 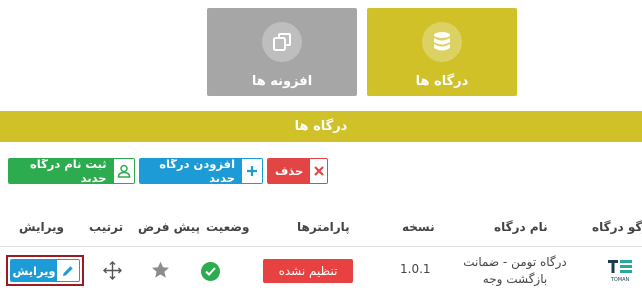 What do you see at coordinates (61, 171) in the screenshot?
I see `register-gateway-button-label: ثبت نام درگاه جدید` at bounding box center [61, 171].